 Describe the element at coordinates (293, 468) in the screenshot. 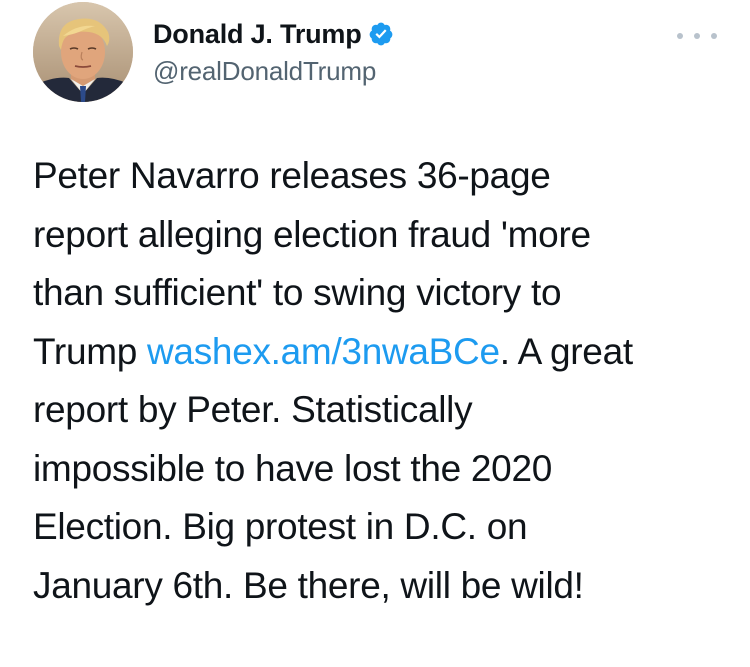

I see `tweet-text-line: impossible to have lost the 2020` at that location.